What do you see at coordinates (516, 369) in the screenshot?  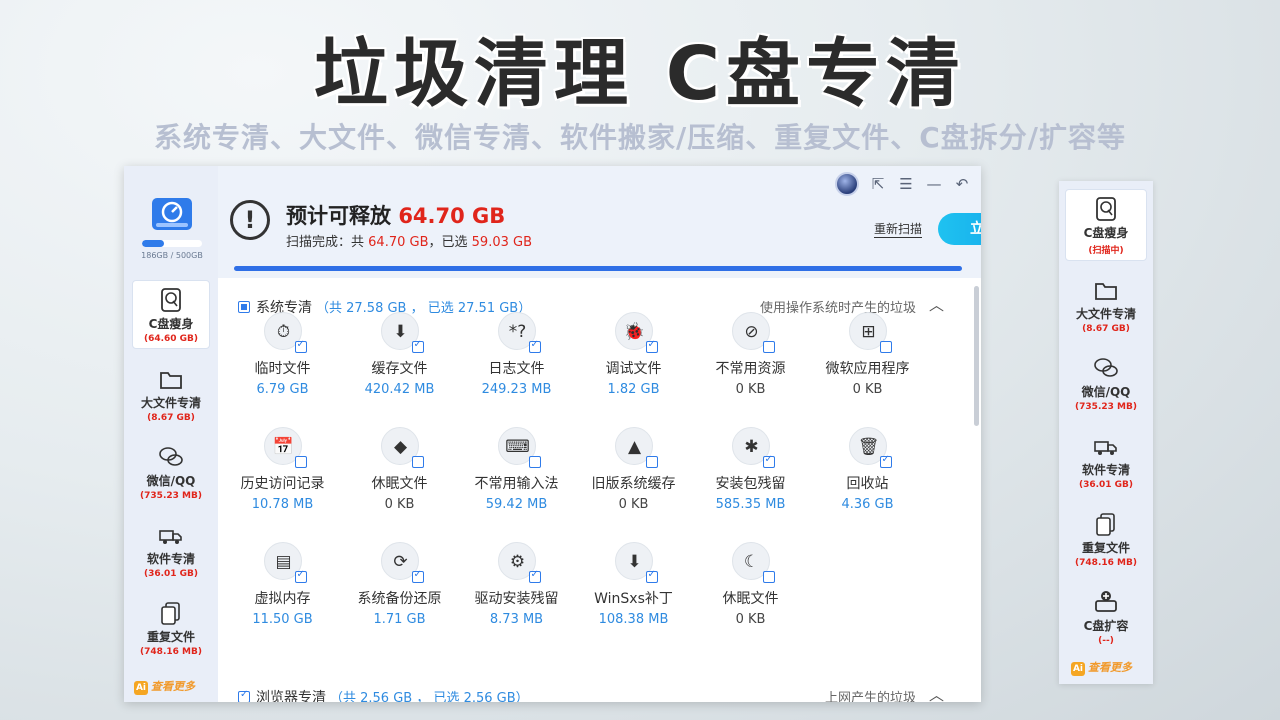 I see `item-name: 日志文件` at bounding box center [516, 369].